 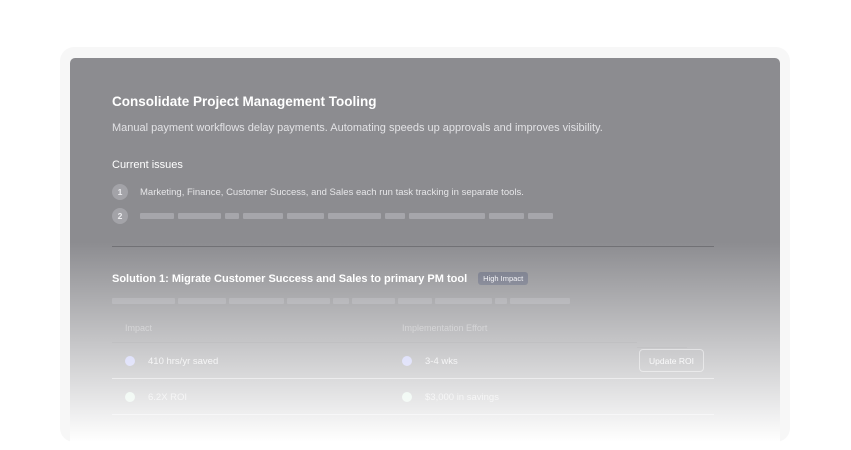 What do you see at coordinates (413, 414) in the screenshot?
I see `row-divider` at bounding box center [413, 414].